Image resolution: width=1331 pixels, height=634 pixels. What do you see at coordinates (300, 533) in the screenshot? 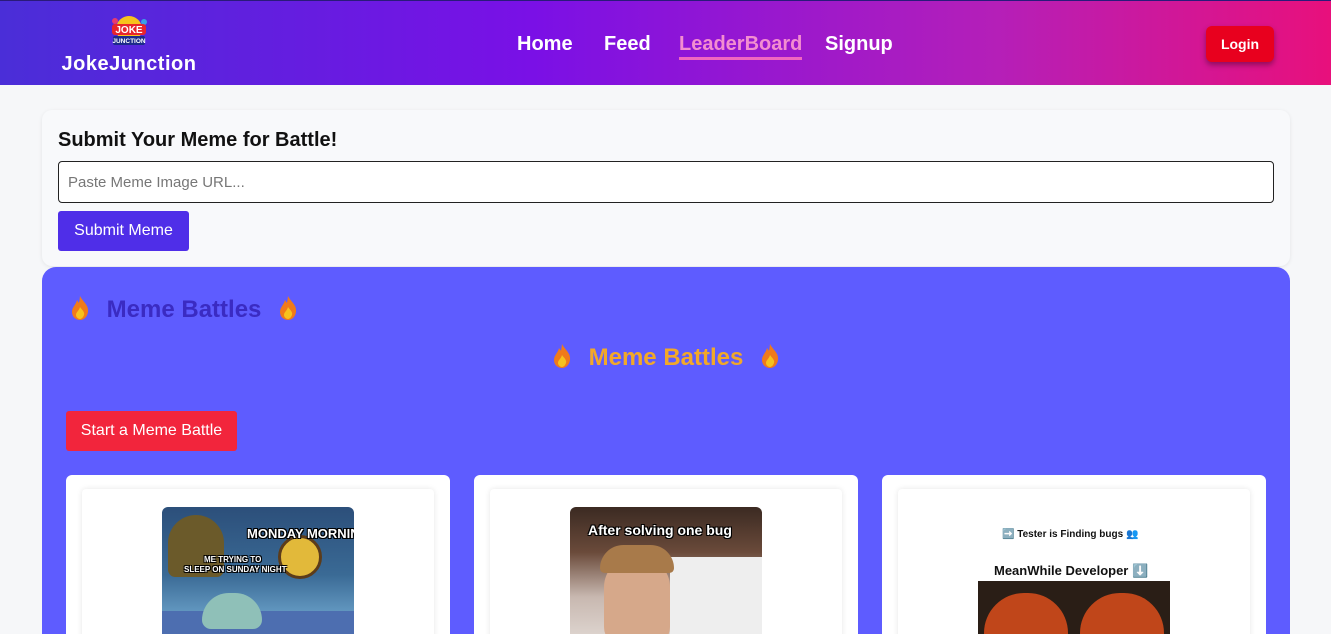
I see `meme-caption: MONDAY MORNING` at bounding box center [300, 533].